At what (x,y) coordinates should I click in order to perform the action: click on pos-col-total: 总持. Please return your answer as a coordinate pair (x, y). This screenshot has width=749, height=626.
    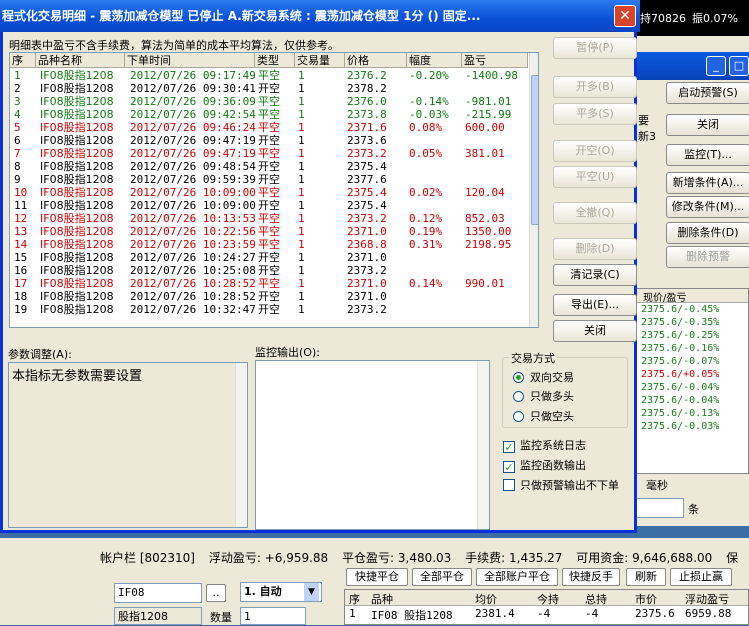
    Looking at the image, I should click on (596, 599).